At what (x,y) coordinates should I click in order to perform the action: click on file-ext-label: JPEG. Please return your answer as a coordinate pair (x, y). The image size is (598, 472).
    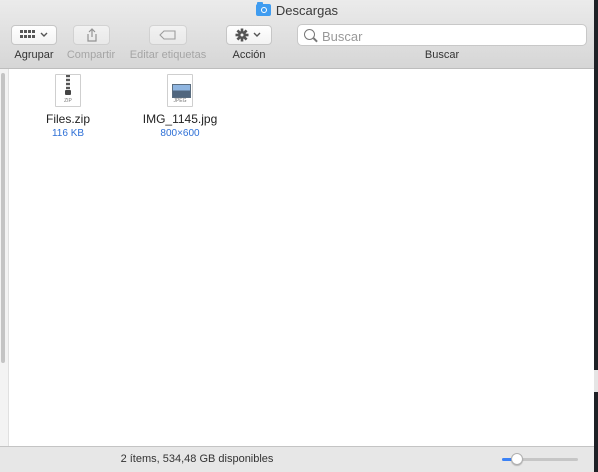
    Looking at the image, I should click on (180, 101).